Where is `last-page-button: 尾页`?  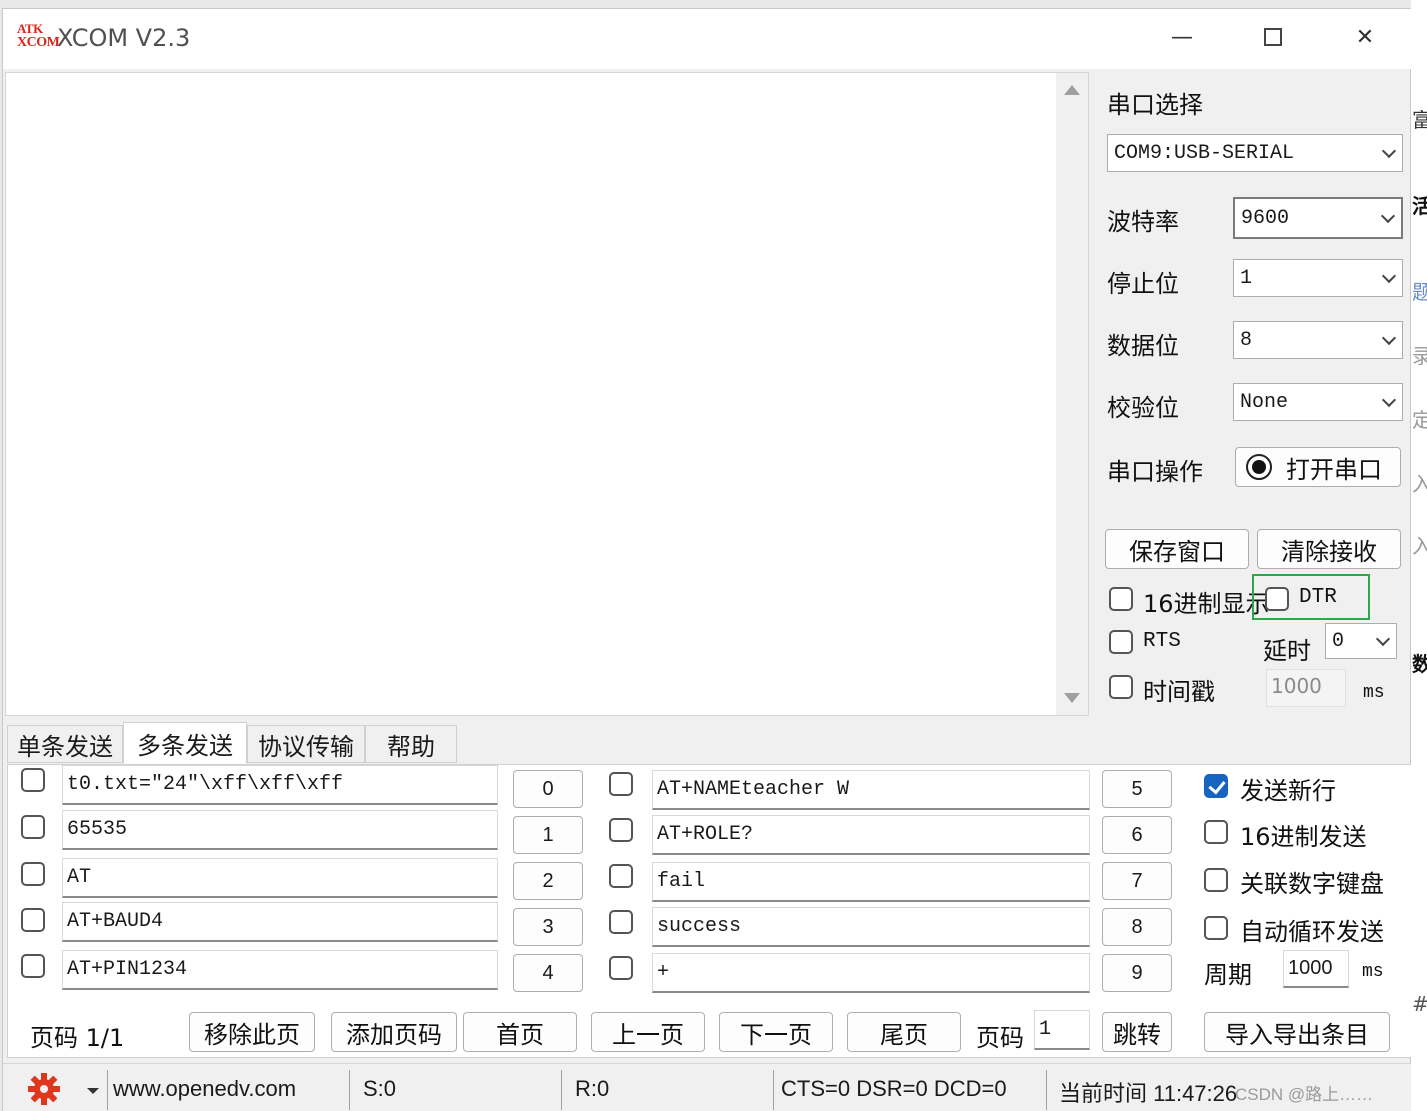 last-page-button: 尾页 is located at coordinates (904, 1032).